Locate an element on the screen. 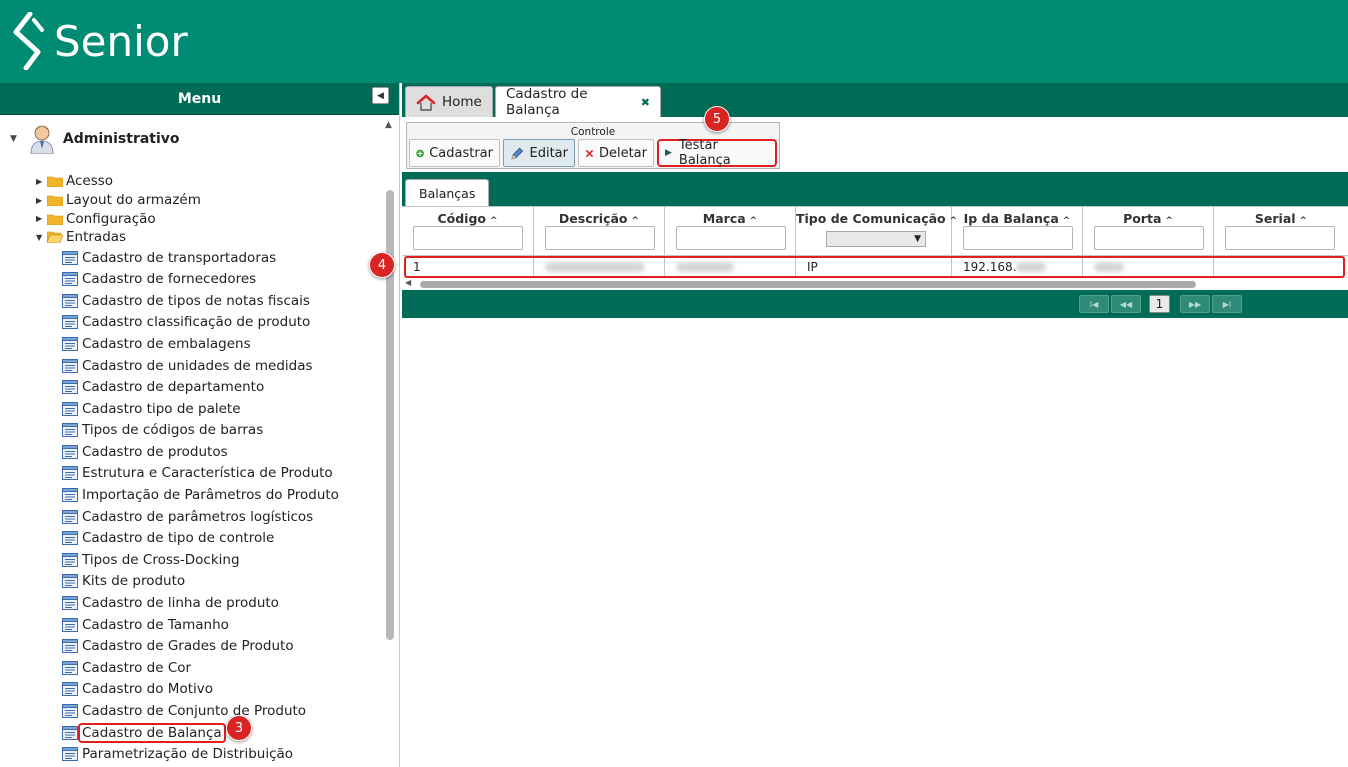 The width and height of the screenshot is (1348, 767). tree-item: Cadastro tipo de palete is located at coordinates (200, 409).